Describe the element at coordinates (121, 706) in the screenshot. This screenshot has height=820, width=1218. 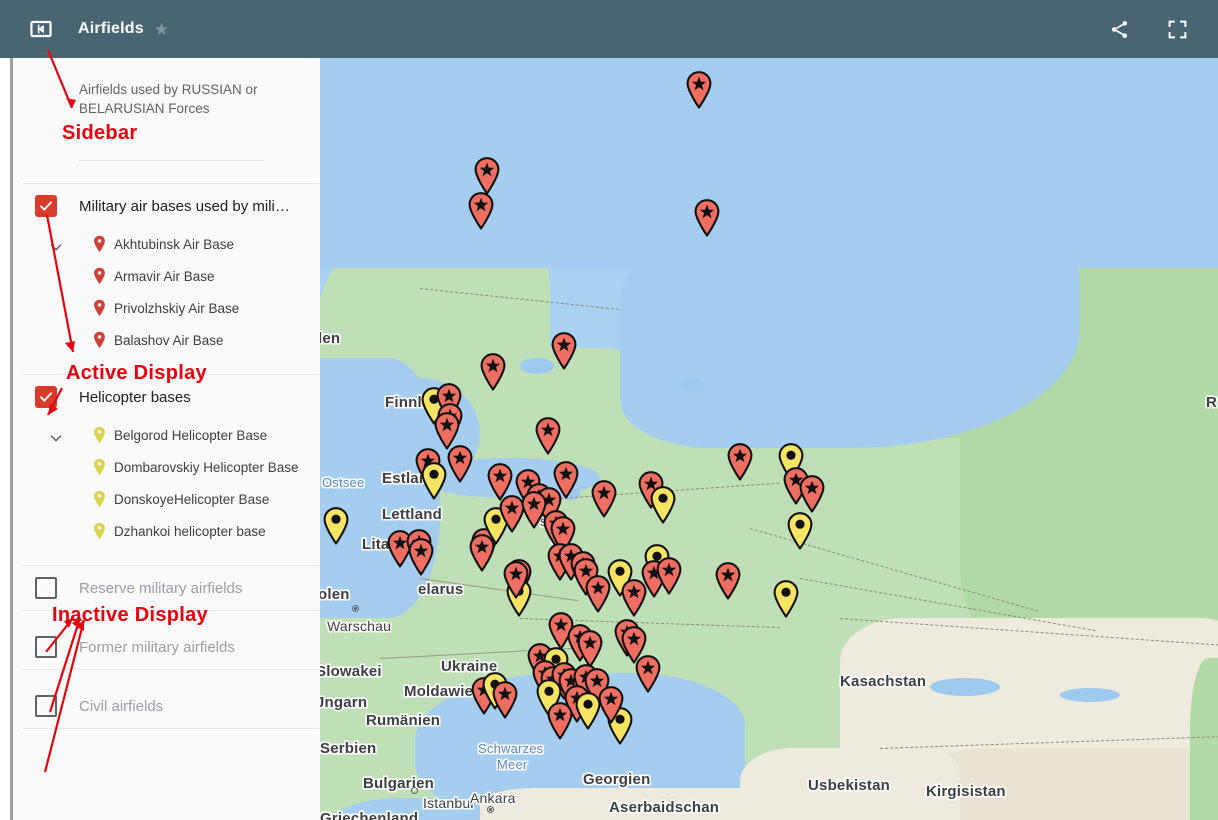
I see `layer-title: Civil airfields` at that location.